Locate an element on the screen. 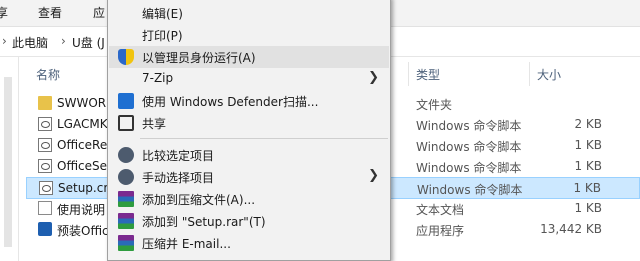  folder-icon is located at coordinates (45, 103).